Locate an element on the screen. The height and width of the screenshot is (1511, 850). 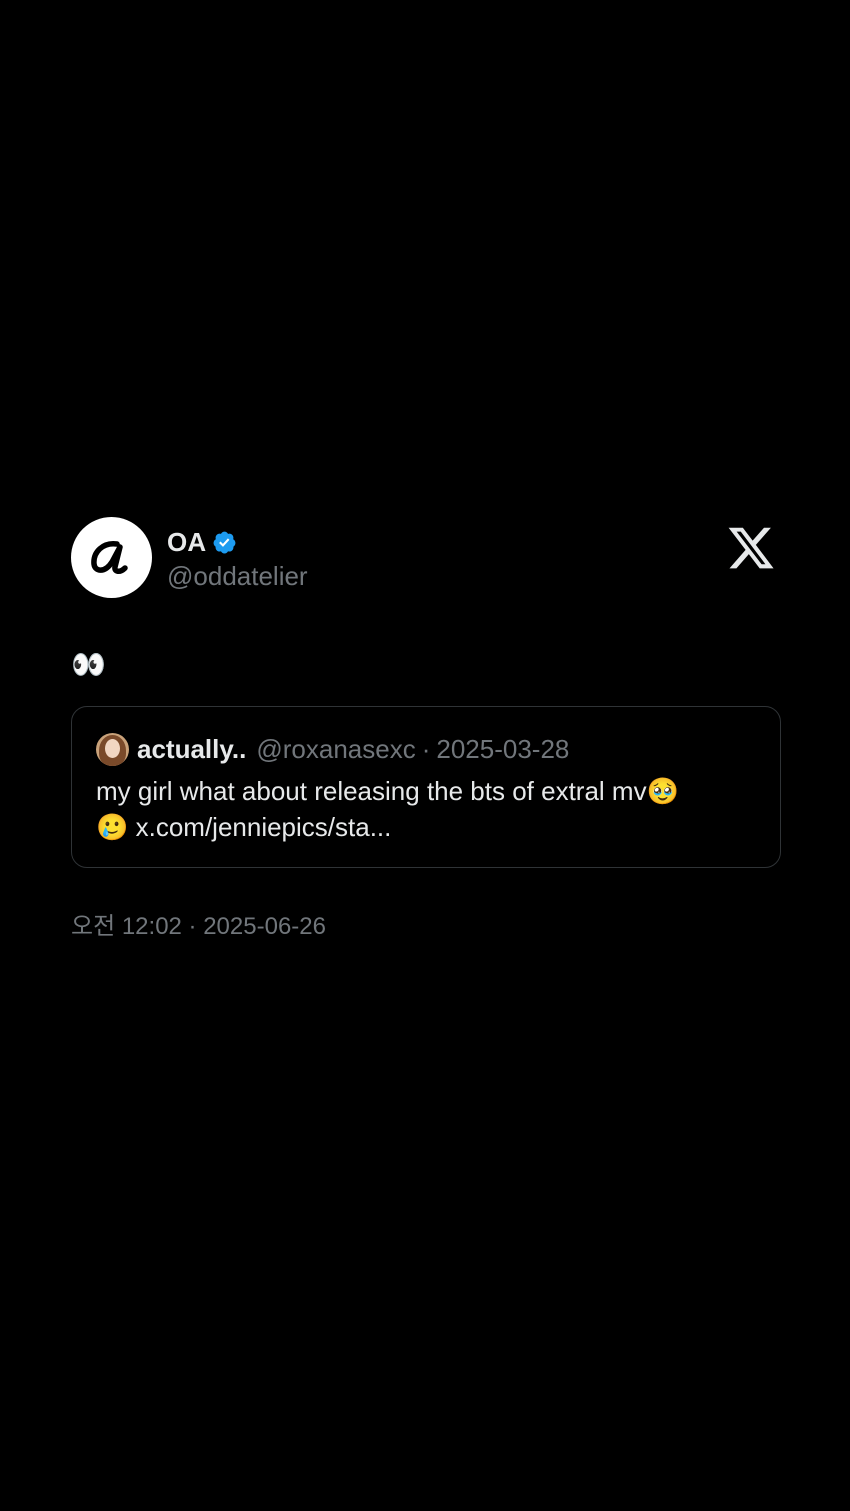
x-logo-icon is located at coordinates (751, 548).